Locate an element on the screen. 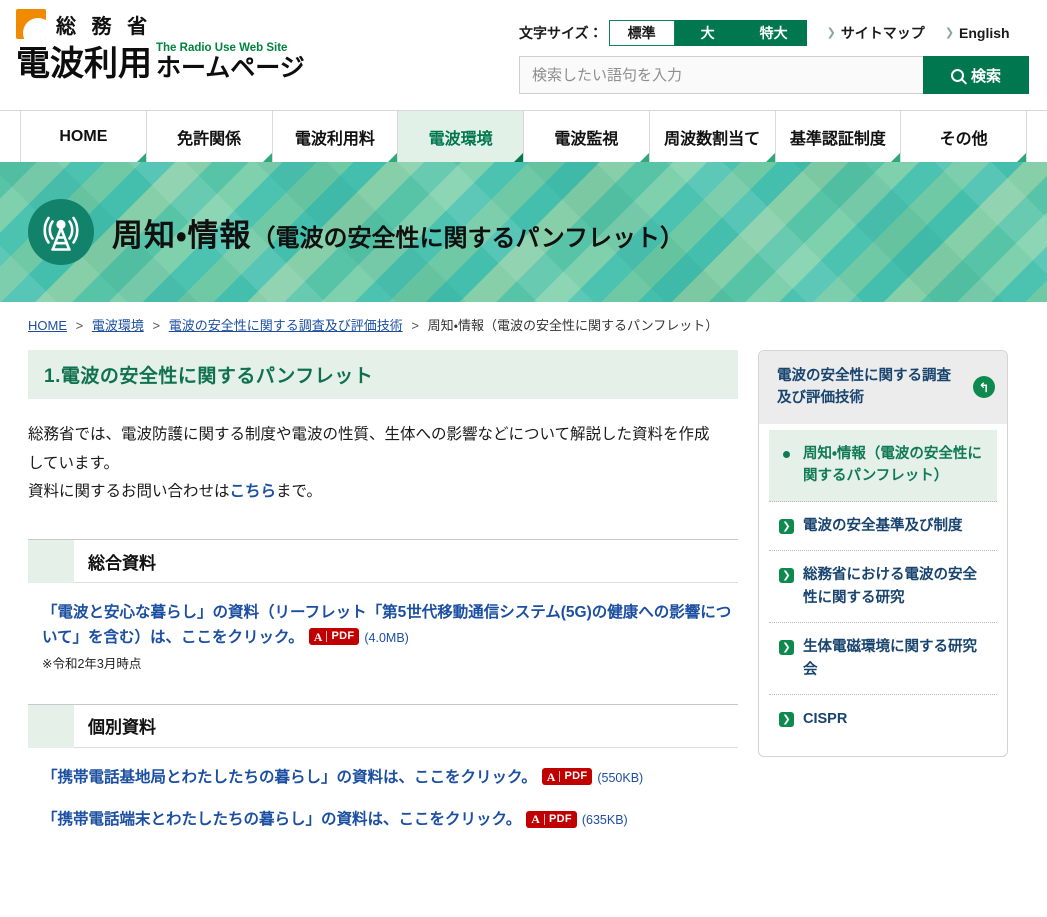 The width and height of the screenshot is (1047, 917). header-tools: 文字サイズ： 標準 大 特大 ❯ サイトマップ ❯ English 検索 is located at coordinates (774, 57).